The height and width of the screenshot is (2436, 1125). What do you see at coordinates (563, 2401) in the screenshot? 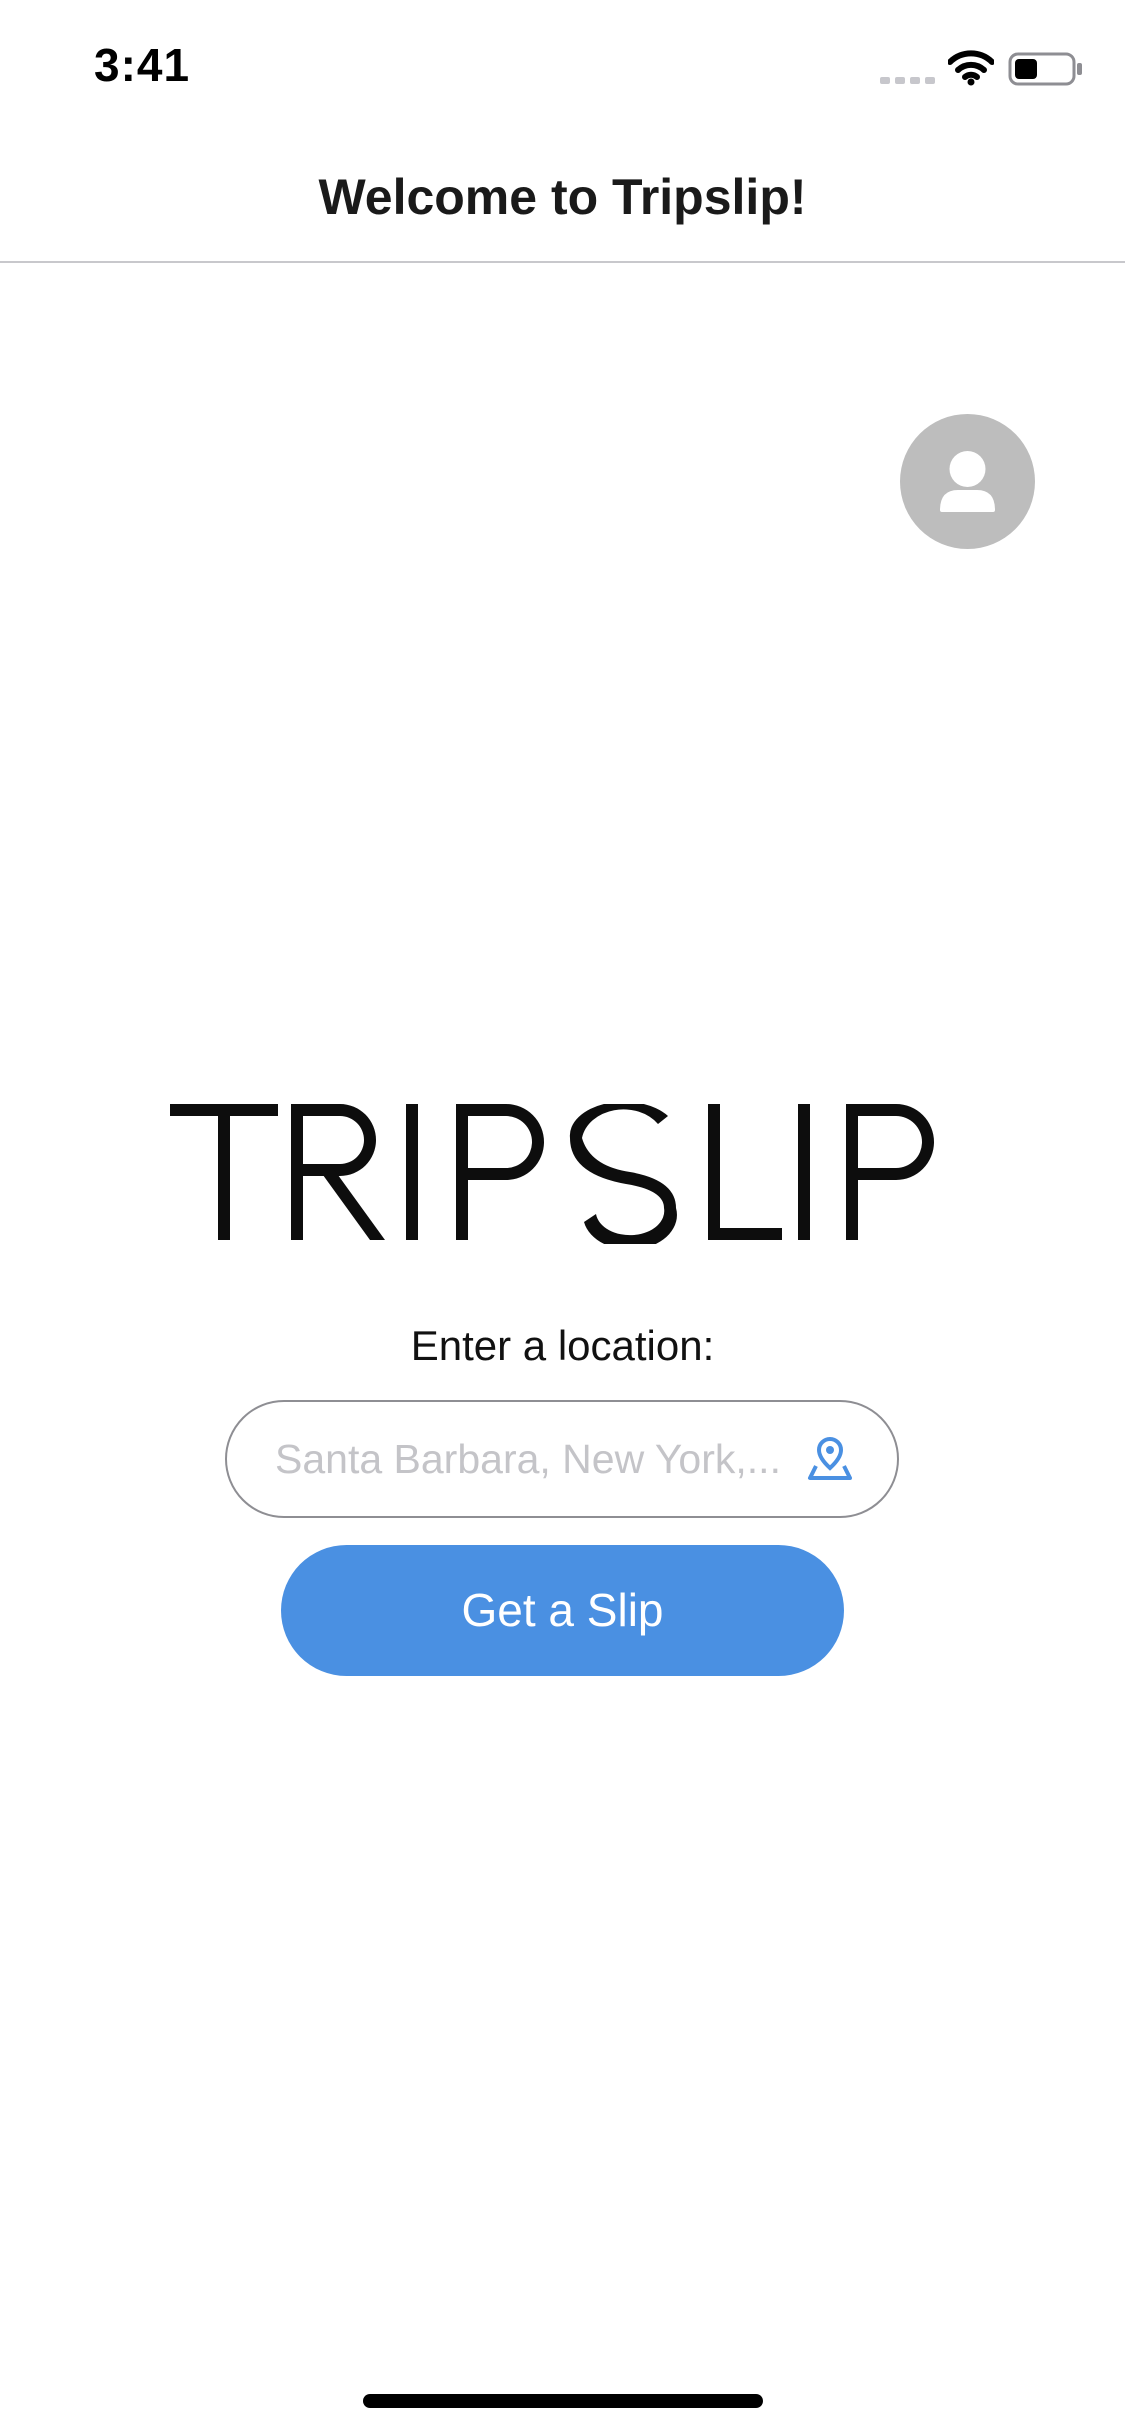
I see `home-indicator` at bounding box center [563, 2401].